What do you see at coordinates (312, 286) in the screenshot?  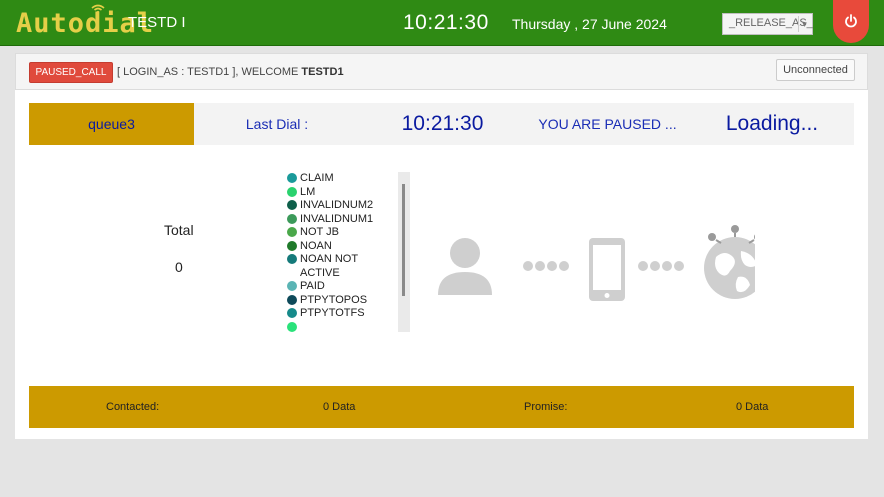 I see `legend-label: PAID` at bounding box center [312, 286].